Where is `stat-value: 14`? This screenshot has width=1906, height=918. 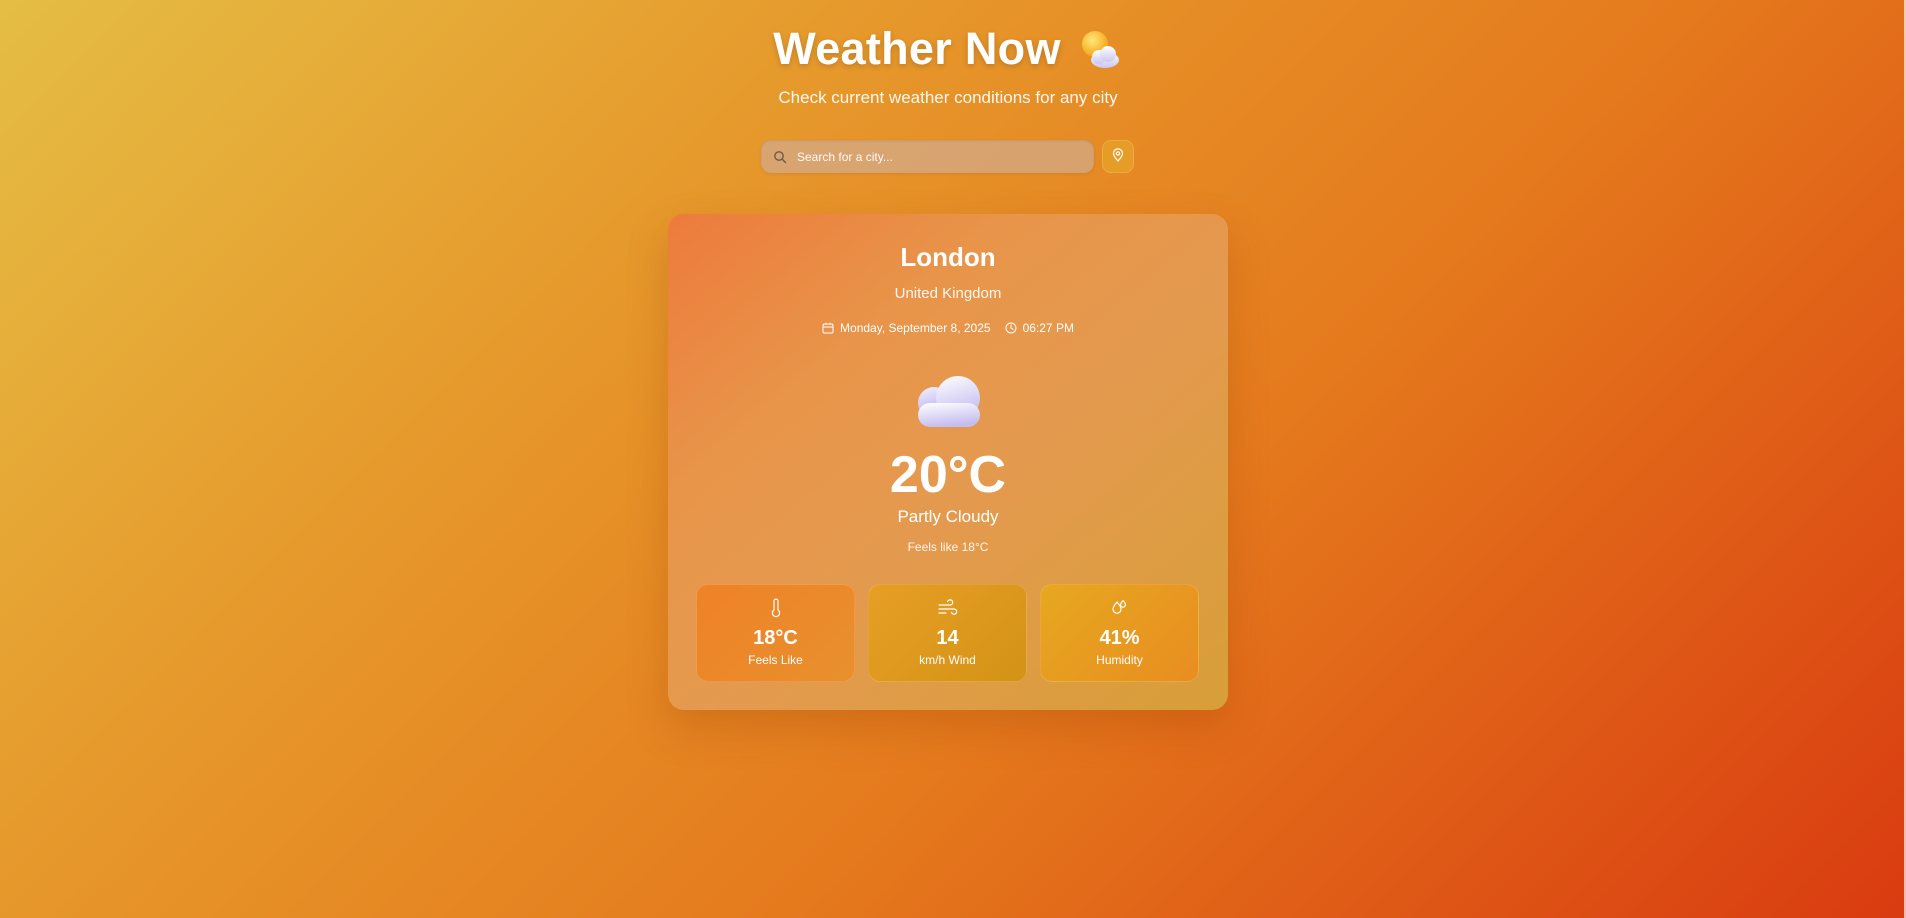
stat-value: 14 is located at coordinates (947, 638).